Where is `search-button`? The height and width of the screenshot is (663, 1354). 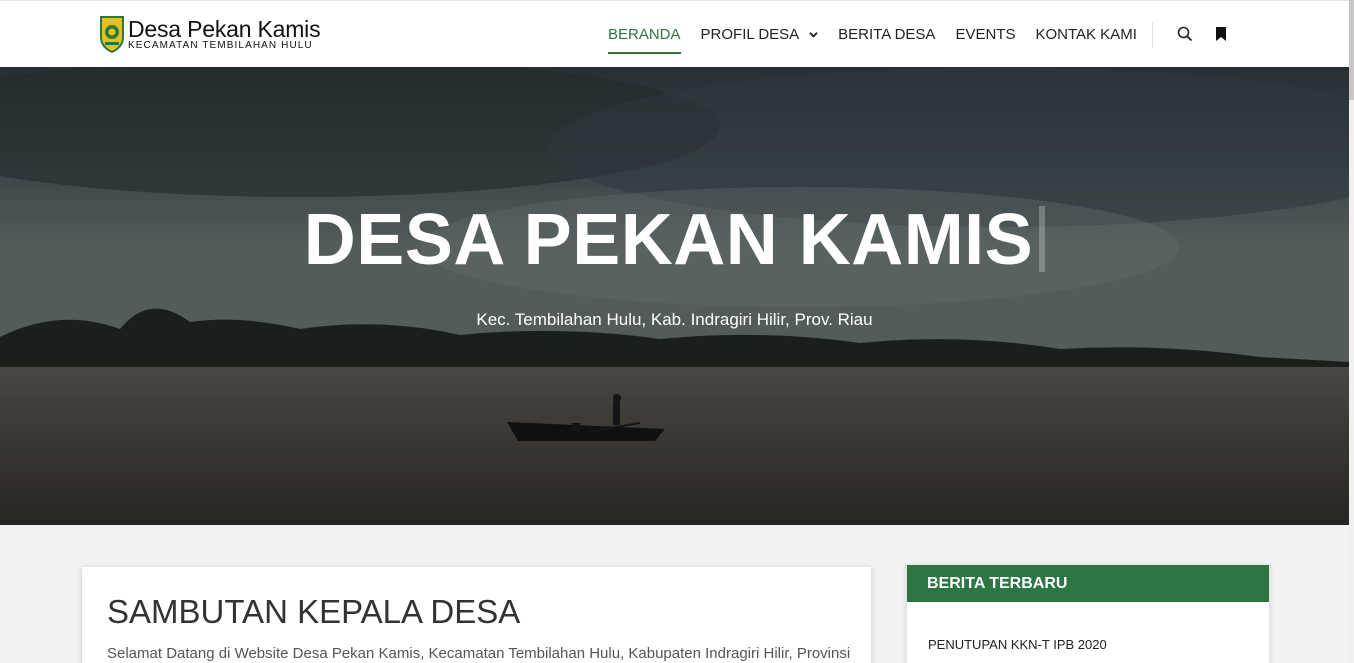 search-button is located at coordinates (1185, 34).